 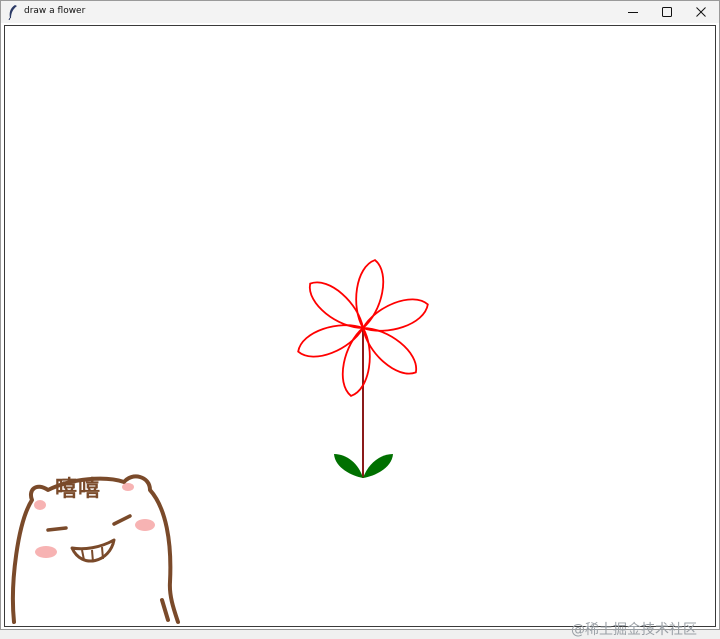 What do you see at coordinates (145, 525) in the screenshot?
I see `right-blush` at bounding box center [145, 525].